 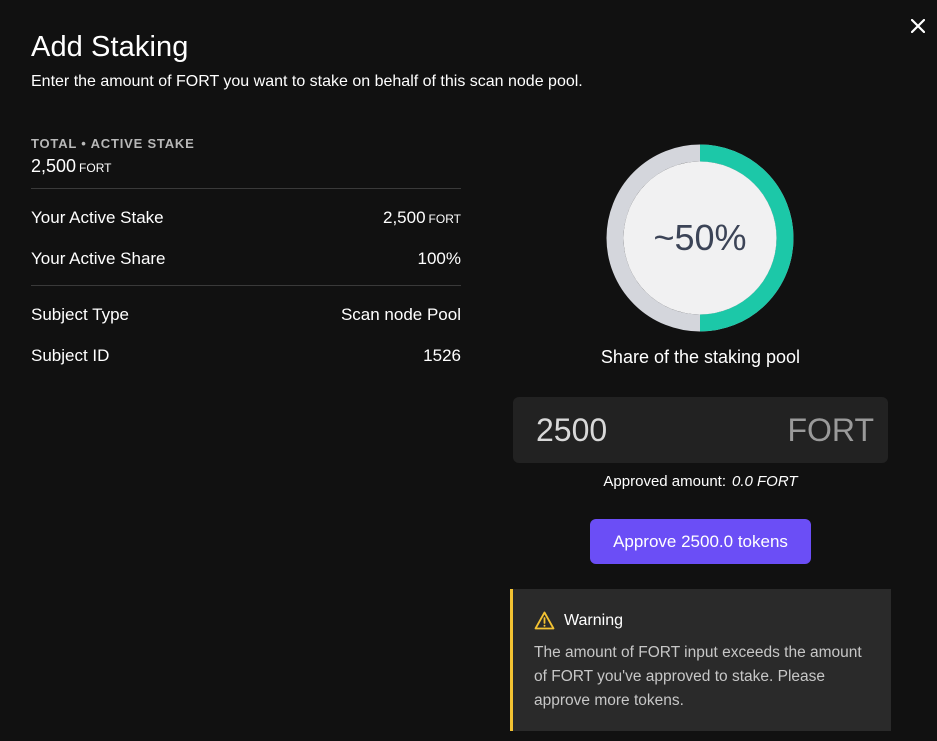 What do you see at coordinates (830, 429) in the screenshot?
I see `stake-amount-unit: FORT` at bounding box center [830, 429].